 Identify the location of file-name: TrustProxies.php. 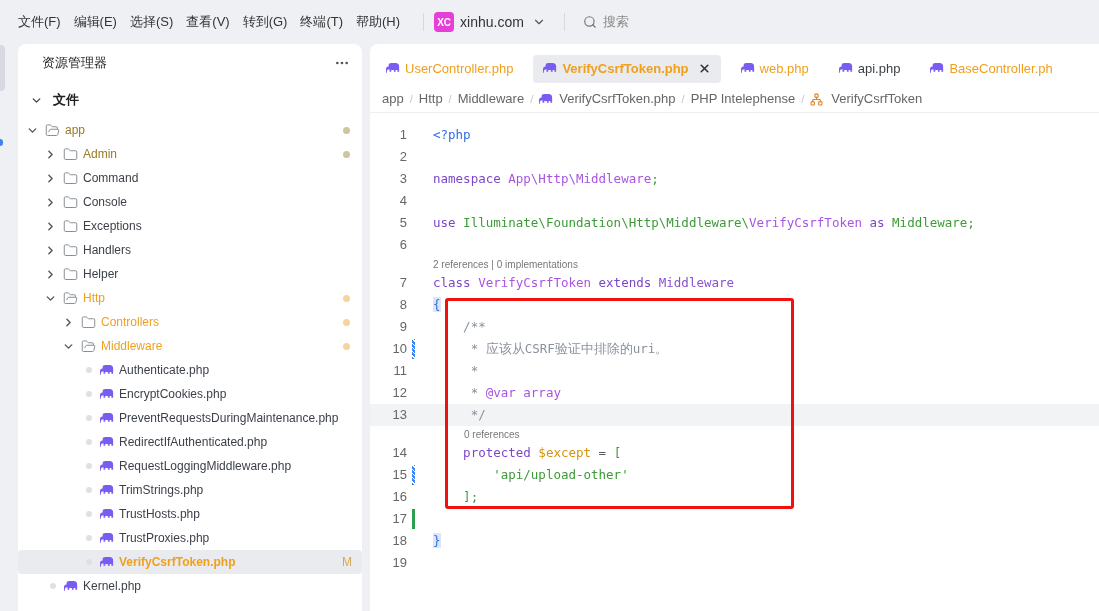
(164, 538).